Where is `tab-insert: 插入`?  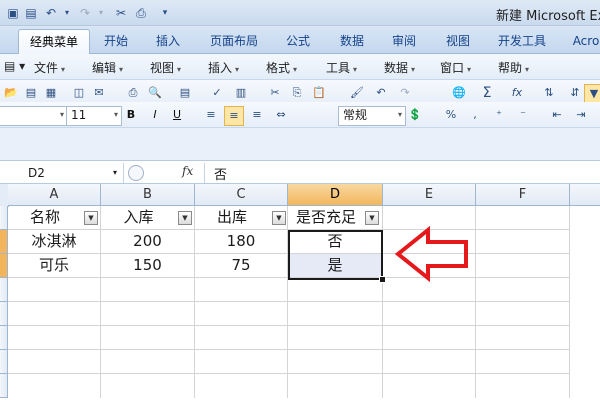 tab-insert: 插入 is located at coordinates (168, 41).